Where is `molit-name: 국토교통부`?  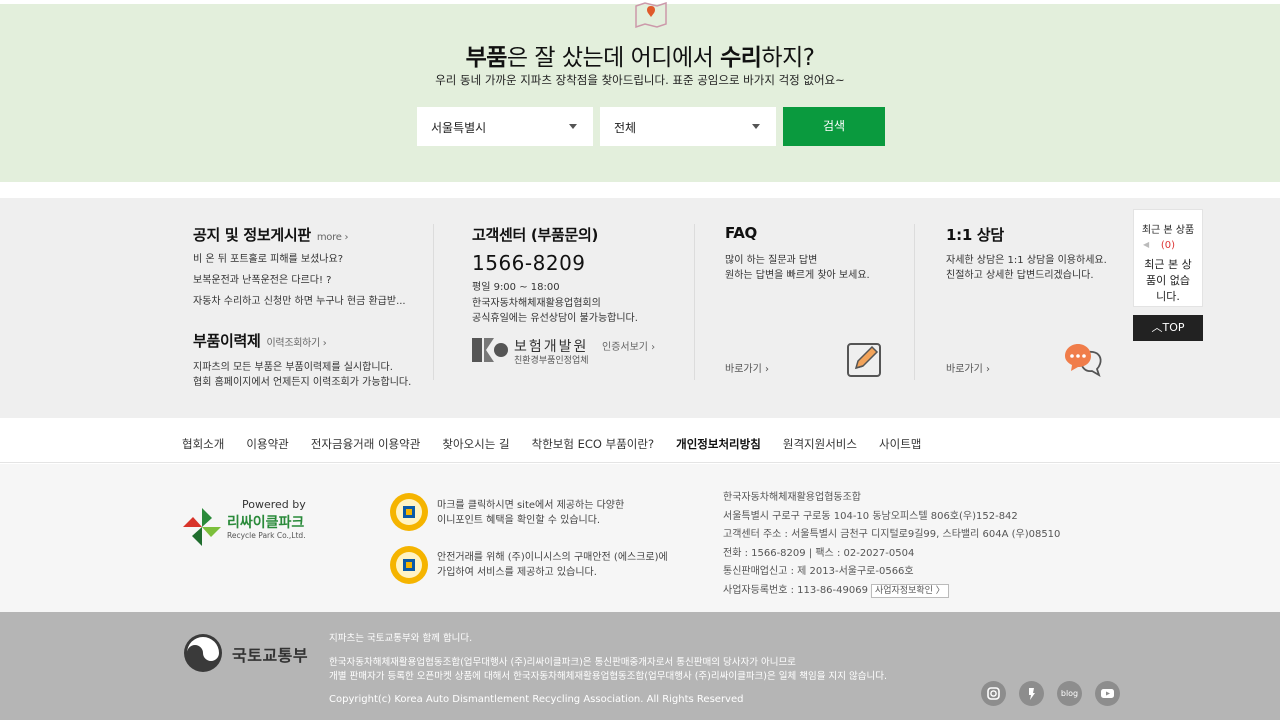
molit-name: 국토교통부 is located at coordinates (270, 655).